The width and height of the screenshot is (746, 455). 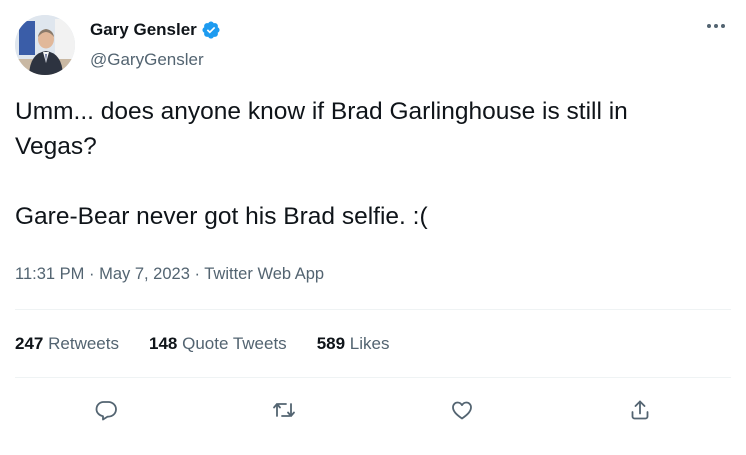 I want to click on tweet-meta: 11:31 PM · May 7, 2023 · Twitter Web App, so click(x=169, y=274).